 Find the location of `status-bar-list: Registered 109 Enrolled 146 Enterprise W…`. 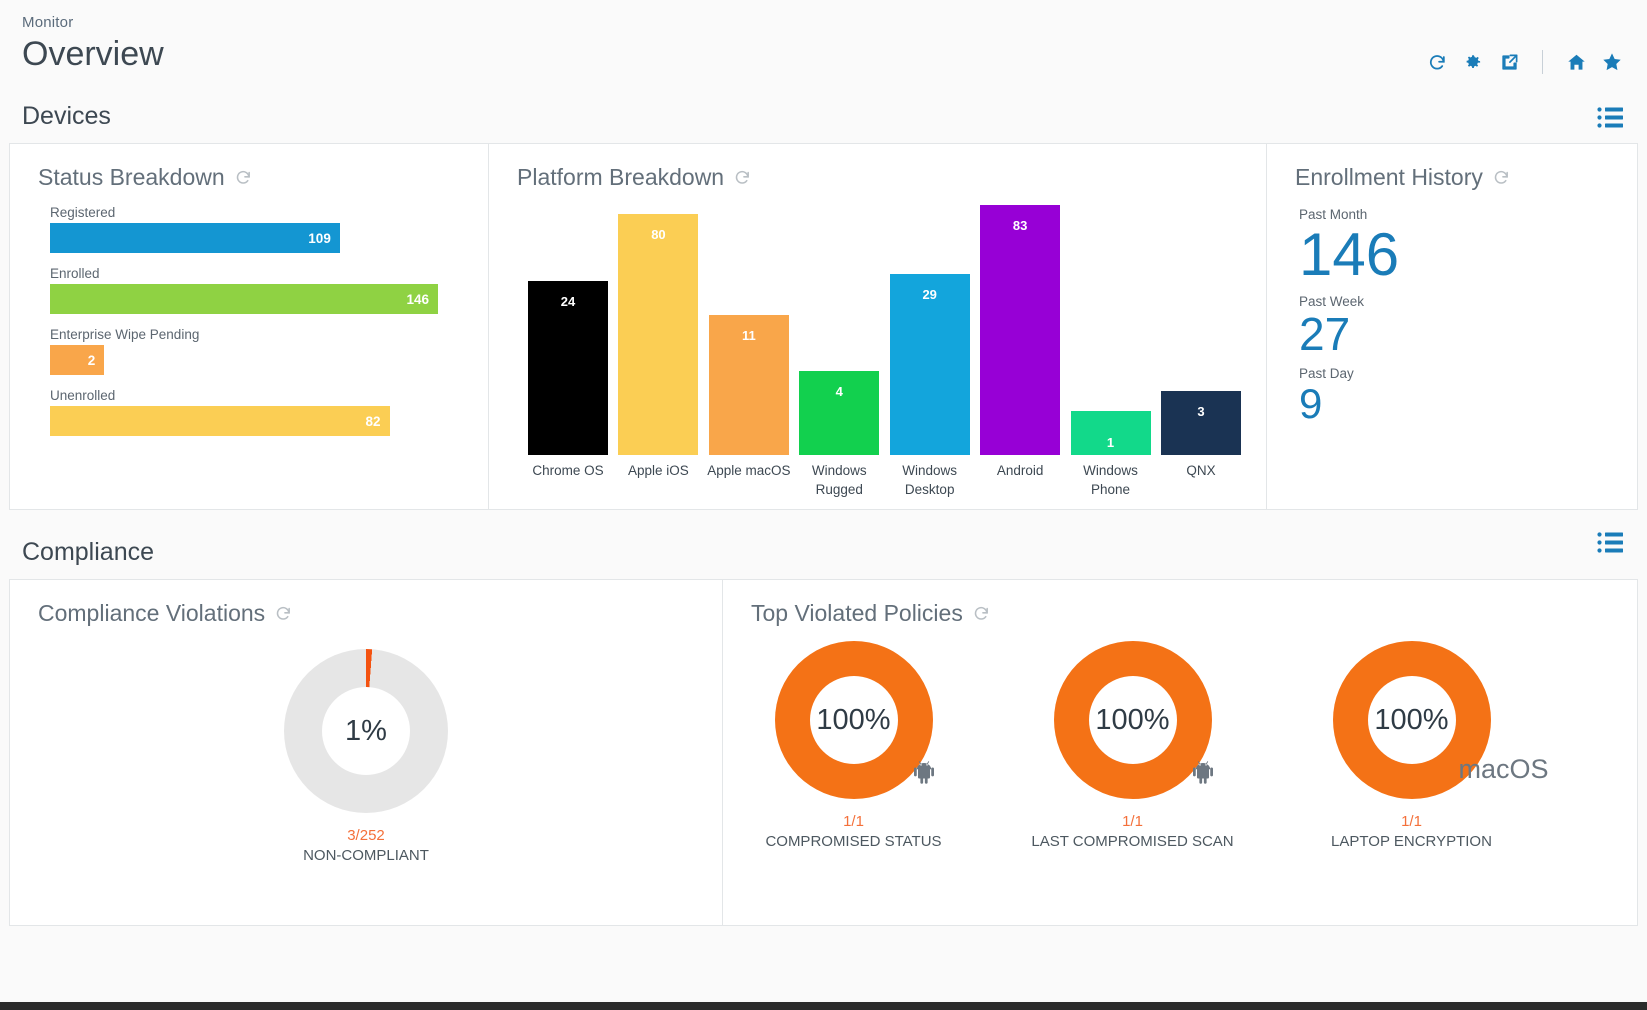

status-bar-list: Registered 109 Enrolled 146 Enterprise W… is located at coordinates (249, 313).